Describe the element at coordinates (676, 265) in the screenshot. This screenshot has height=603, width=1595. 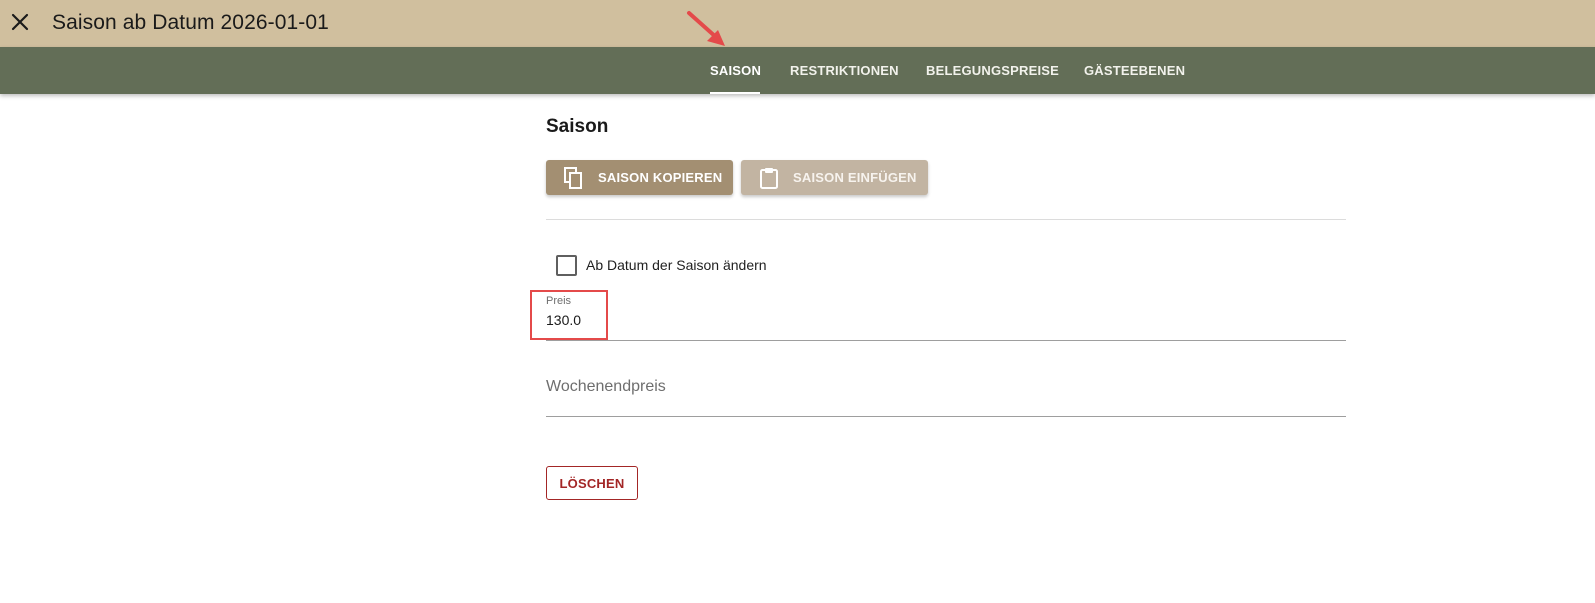
I see `change-start-date-label: Ab Datum der Saison ändern` at that location.